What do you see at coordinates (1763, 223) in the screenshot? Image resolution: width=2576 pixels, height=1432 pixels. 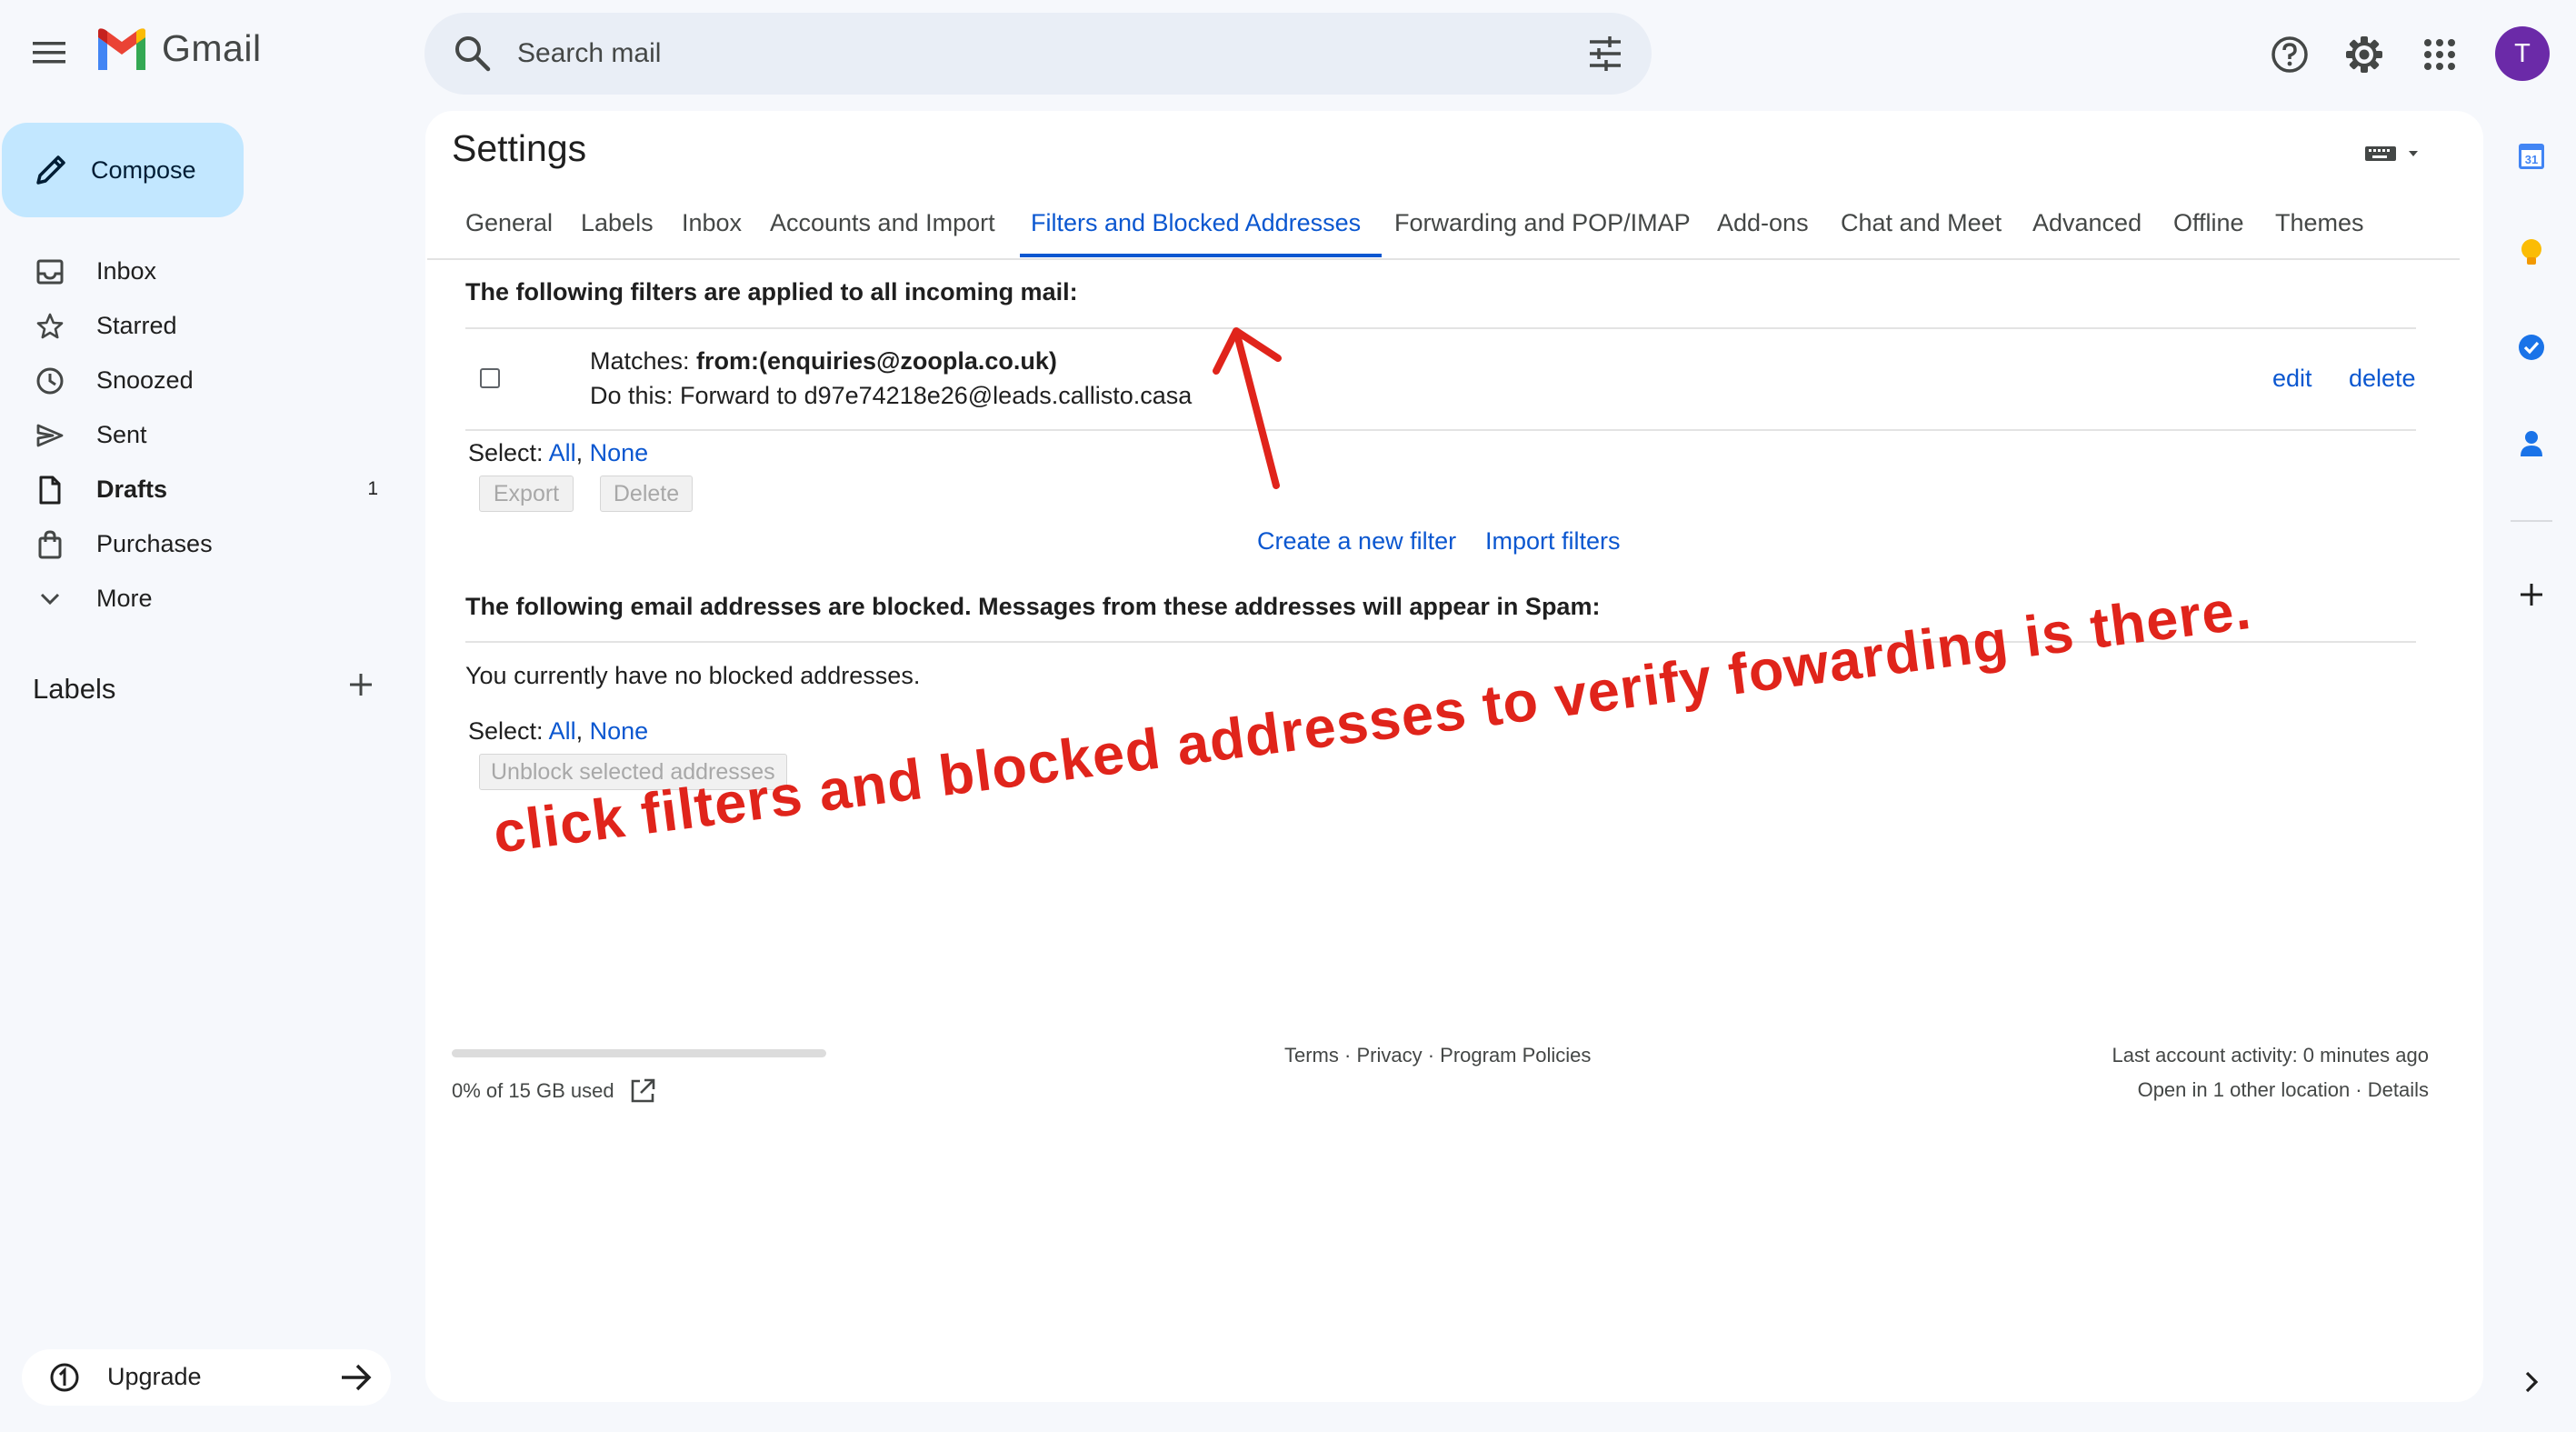 I see `tab-add-ons: Add-ons` at bounding box center [1763, 223].